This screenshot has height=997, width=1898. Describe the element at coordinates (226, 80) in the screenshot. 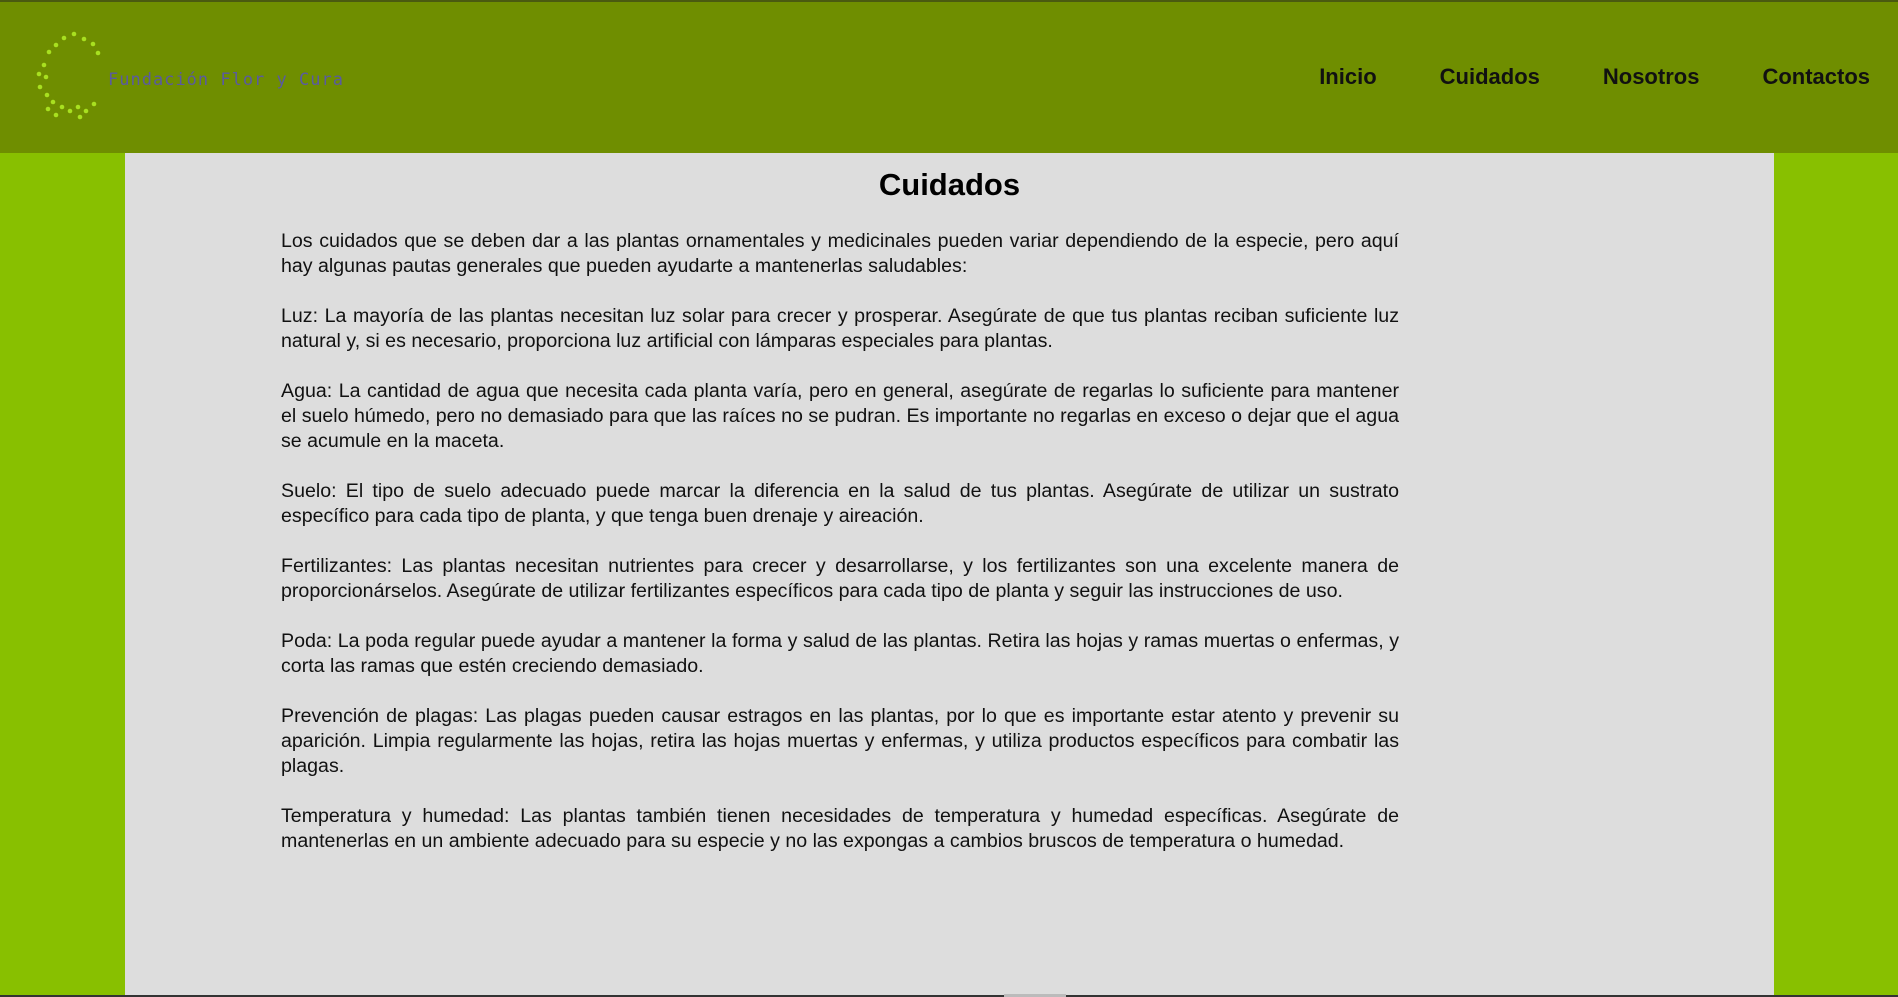

I see `site-logo-text: Fundación Flor y Cura` at that location.